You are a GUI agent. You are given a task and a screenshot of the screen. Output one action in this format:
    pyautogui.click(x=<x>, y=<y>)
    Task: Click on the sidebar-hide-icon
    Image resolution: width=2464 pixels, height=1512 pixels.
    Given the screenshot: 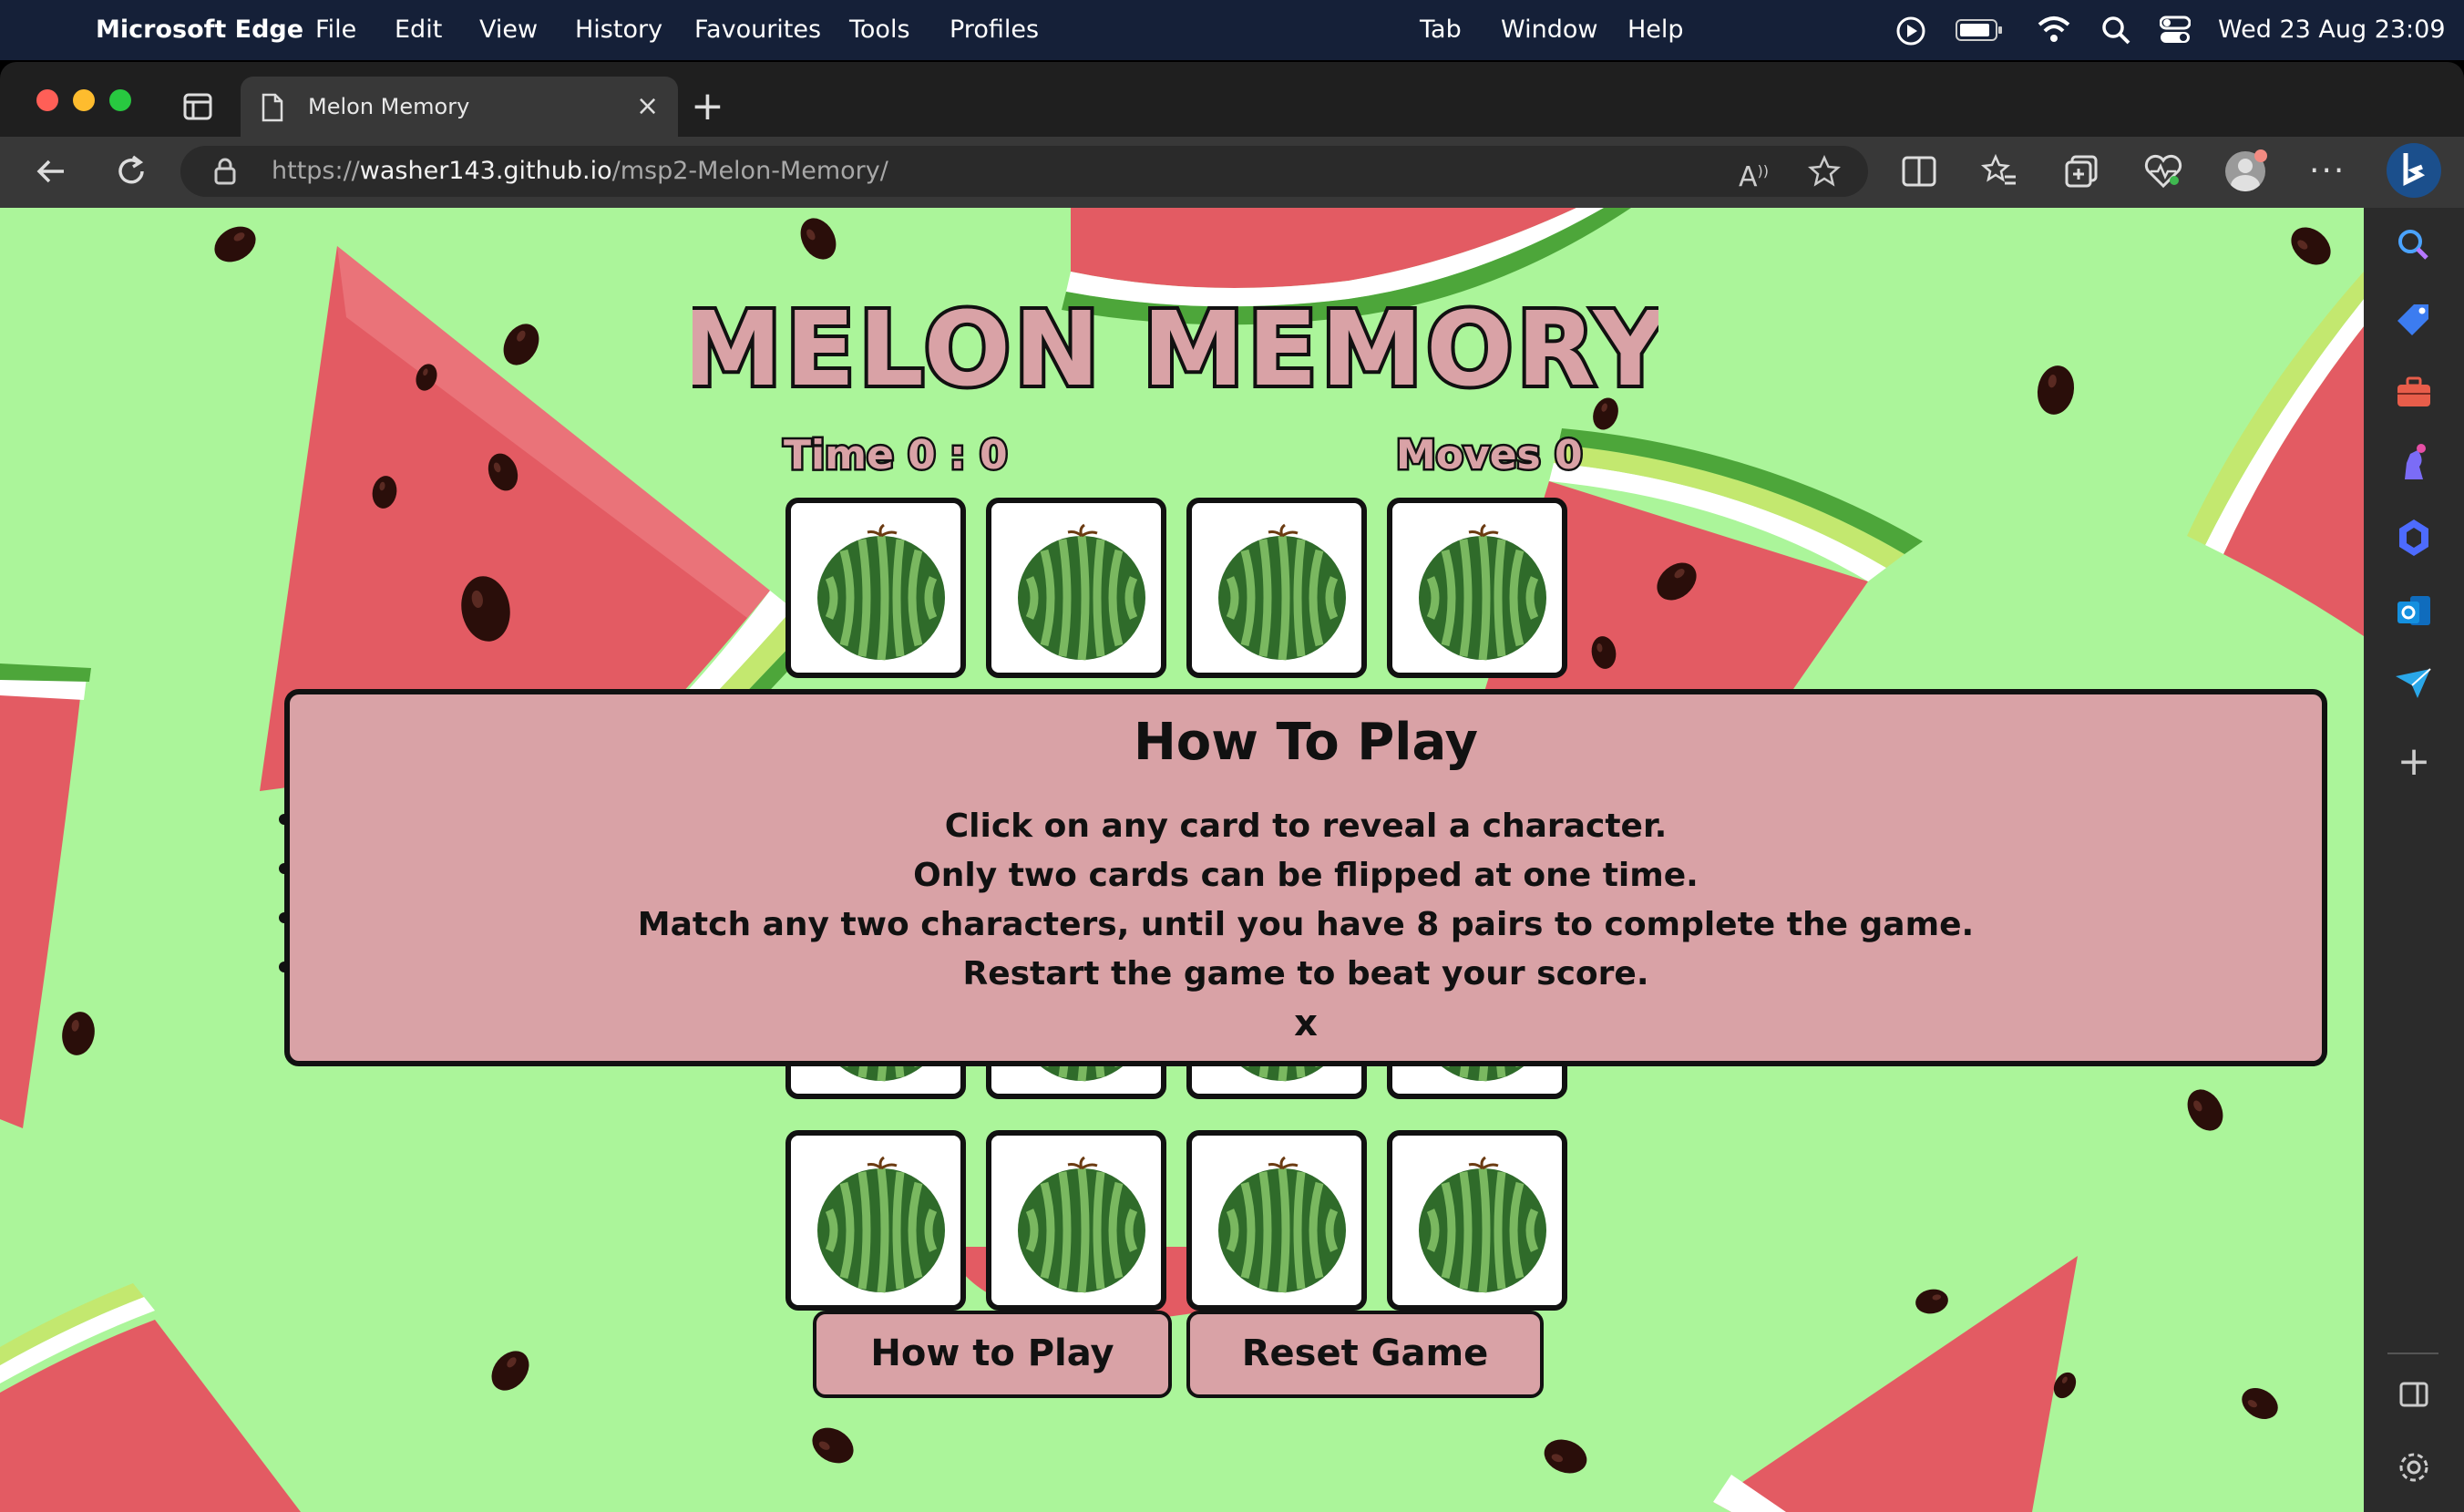 What is the action you would take?
    pyautogui.click(x=2414, y=1394)
    